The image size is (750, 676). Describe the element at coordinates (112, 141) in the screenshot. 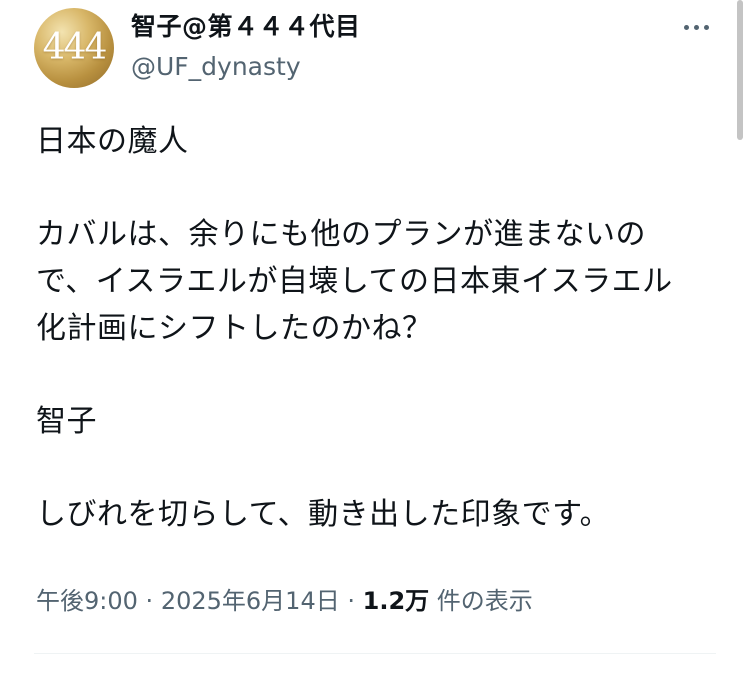

I see `tweet-line: 日本の魔人` at that location.